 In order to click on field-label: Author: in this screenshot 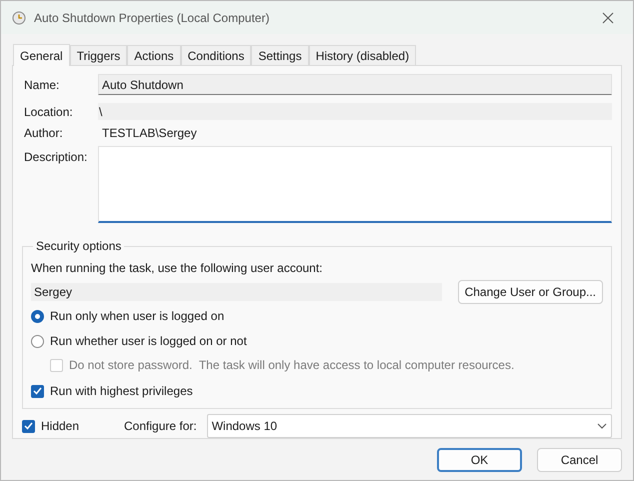, I will do `click(44, 133)`.